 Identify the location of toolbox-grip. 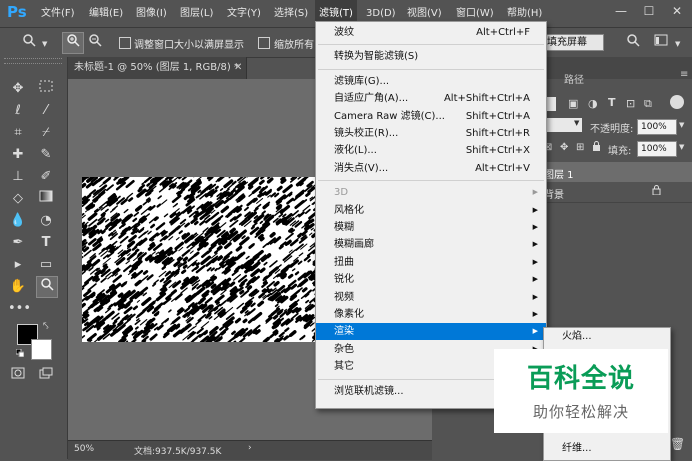
(33, 61).